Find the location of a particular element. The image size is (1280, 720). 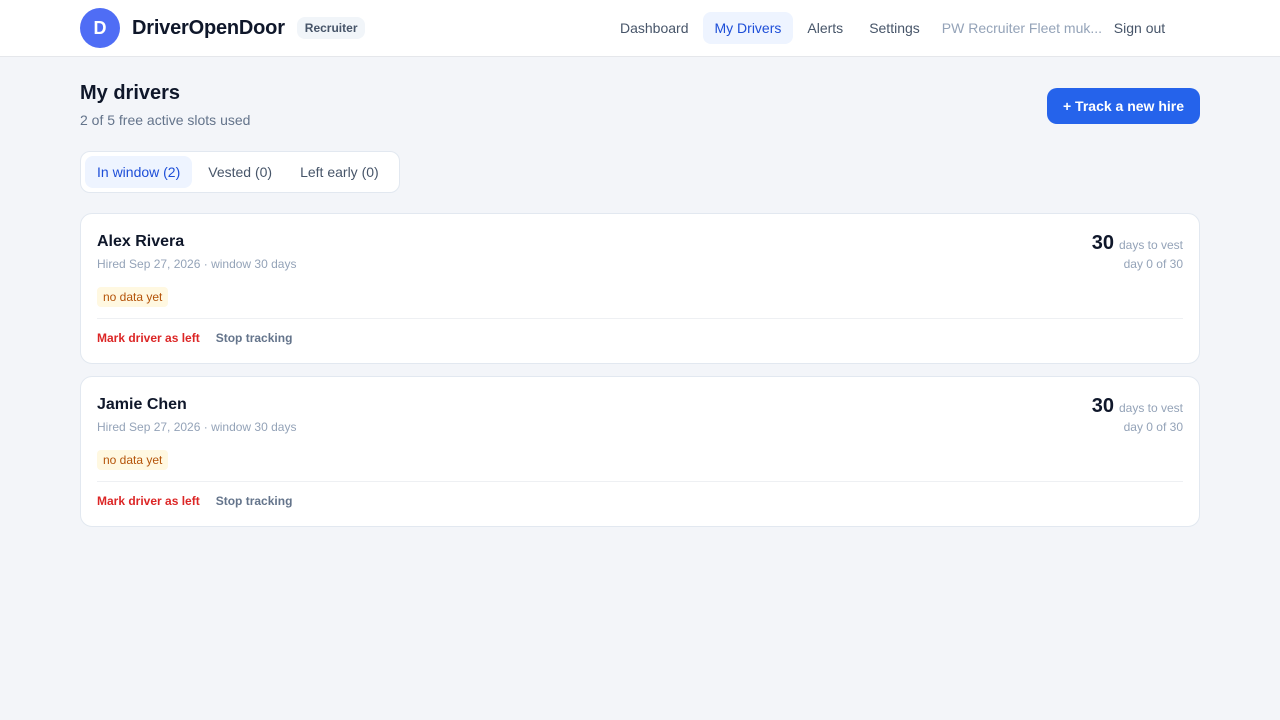

driver-tabs: In window (2) Vested (0) Left early (0) is located at coordinates (240, 172).